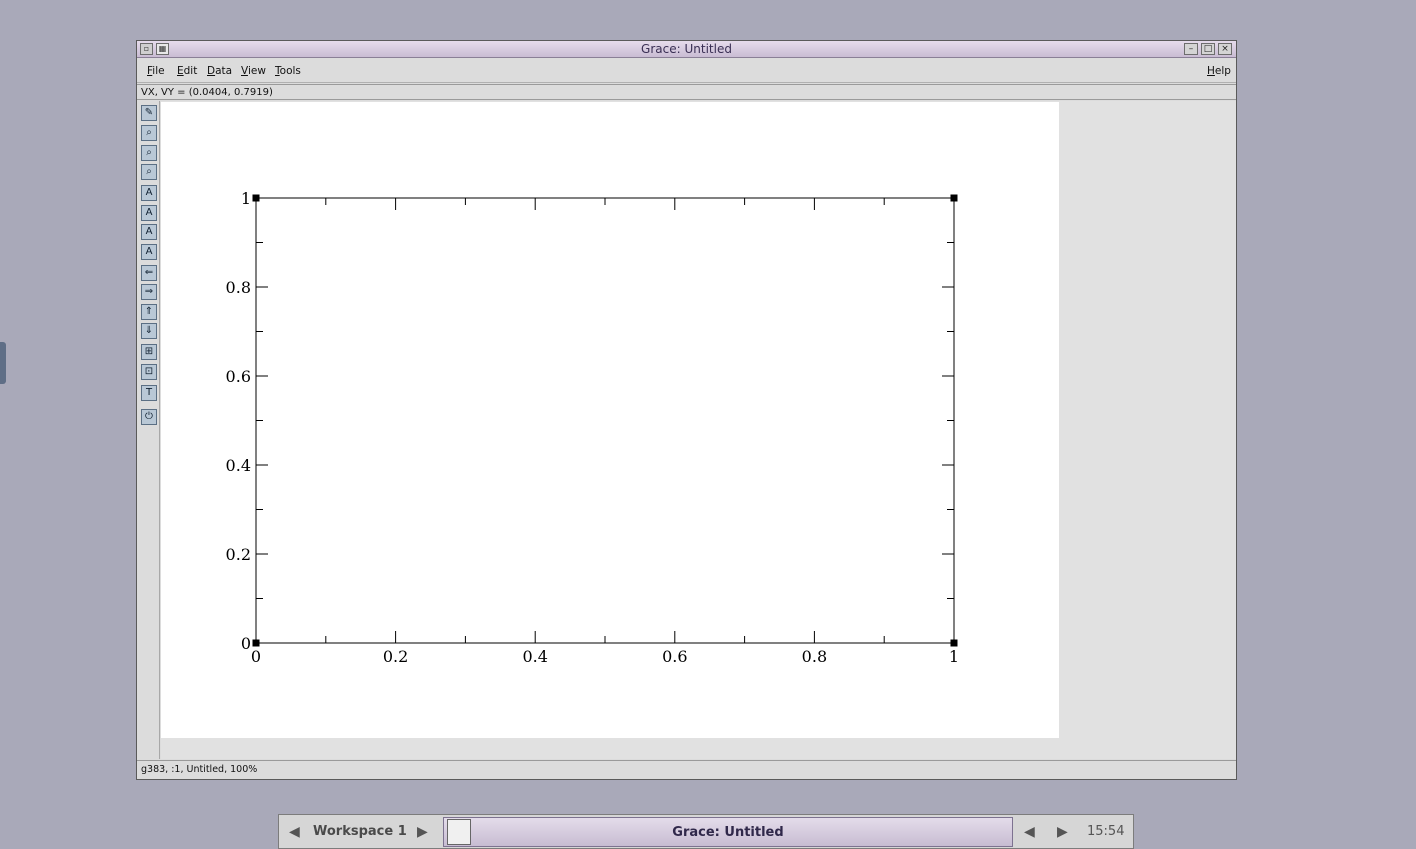  What do you see at coordinates (148, 430) in the screenshot?
I see `tool-palette: ✎ ⌕ ⌕ ⌕ A A A A ⇐ ⇒ ⇑ ⇓ ⊞ ⊡ T ⏻` at bounding box center [148, 430].